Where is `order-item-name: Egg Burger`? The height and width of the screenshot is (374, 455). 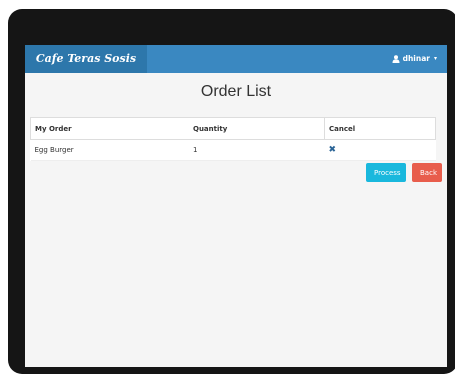
order-item-name: Egg Burger is located at coordinates (109, 150).